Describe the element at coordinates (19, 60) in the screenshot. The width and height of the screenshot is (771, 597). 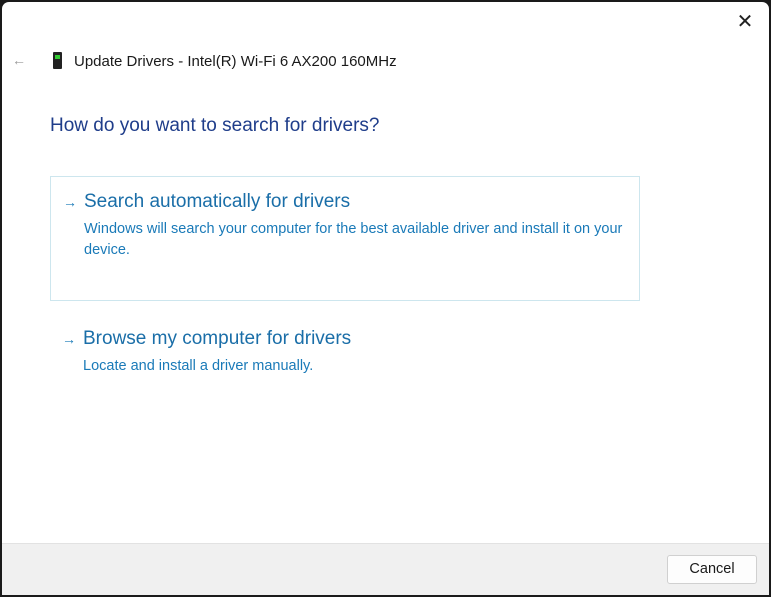
I see `back-arrow-icon: ←` at that location.